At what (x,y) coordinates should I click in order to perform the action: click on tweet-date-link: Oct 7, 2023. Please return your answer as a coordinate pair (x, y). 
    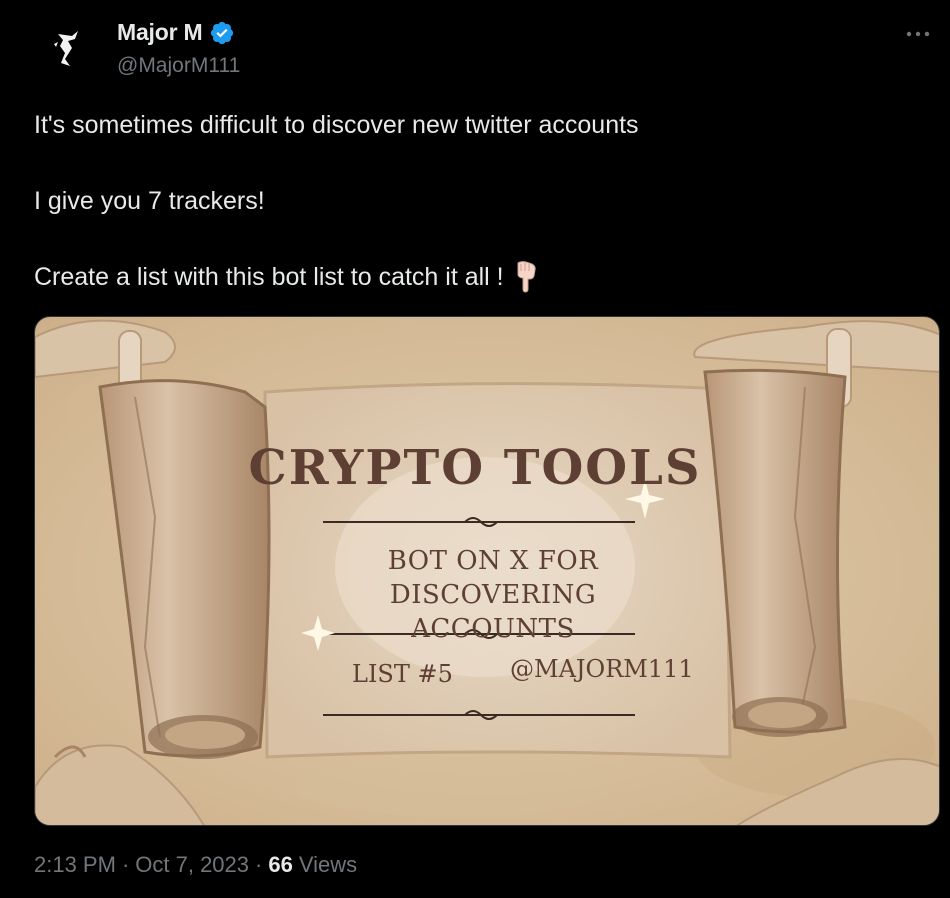
    Looking at the image, I should click on (192, 865).